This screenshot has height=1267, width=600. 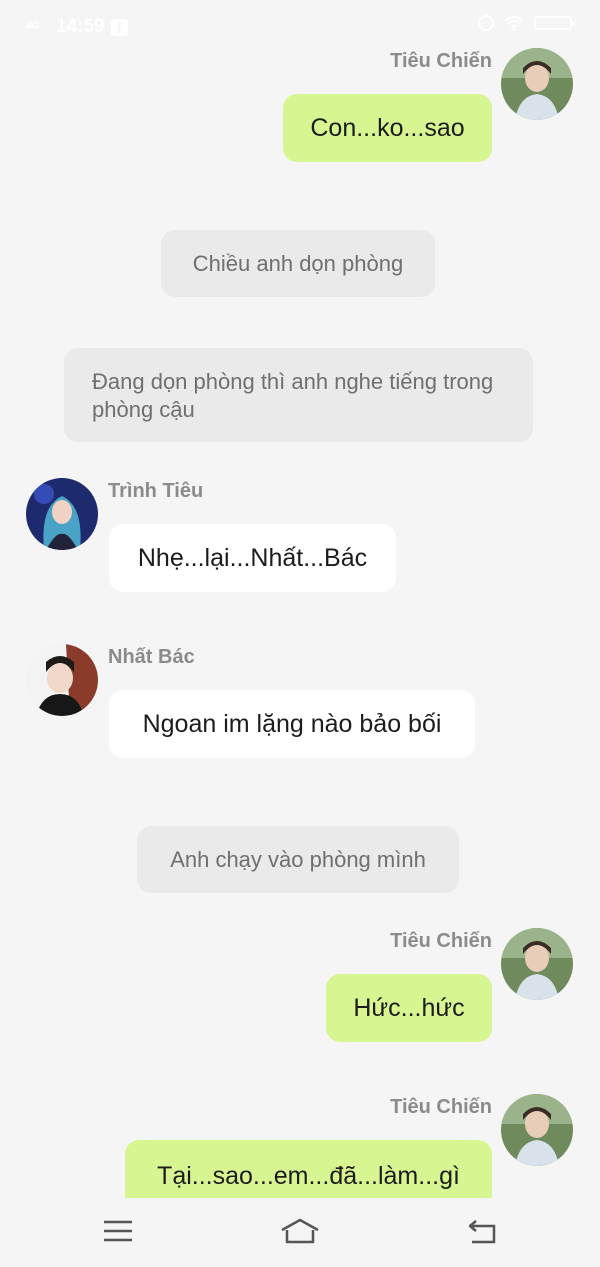 What do you see at coordinates (156, 491) in the screenshot?
I see `sender-name: Trình Tiêu` at bounding box center [156, 491].